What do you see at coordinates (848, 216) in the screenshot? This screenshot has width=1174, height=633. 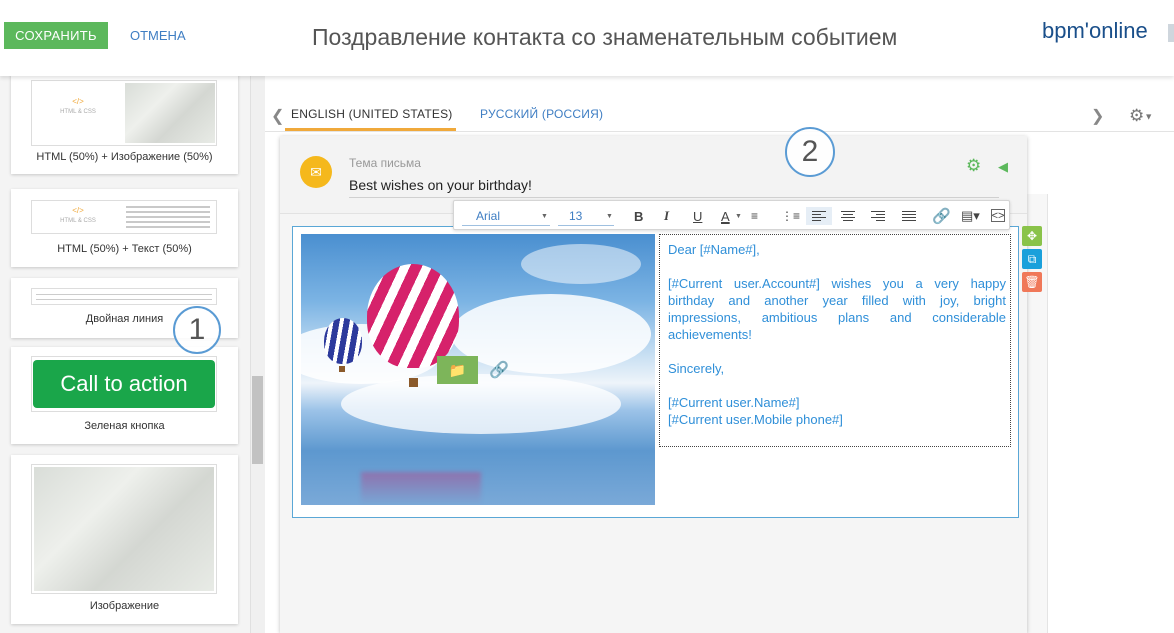 I see `align-center-icon` at bounding box center [848, 216].